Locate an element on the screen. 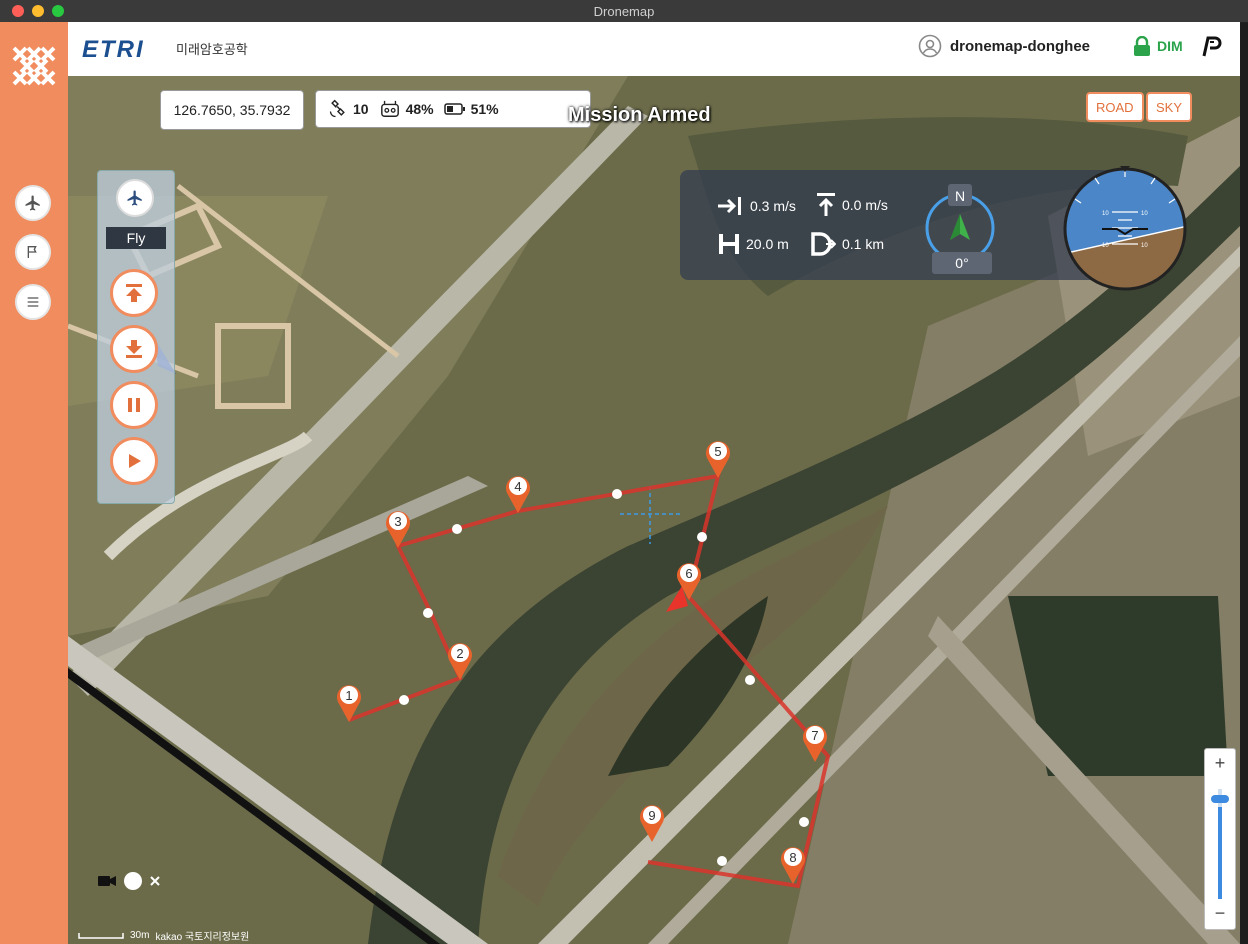 This screenshot has height=944, width=1248. waypoint-2: 2 is located at coordinates (460, 660).